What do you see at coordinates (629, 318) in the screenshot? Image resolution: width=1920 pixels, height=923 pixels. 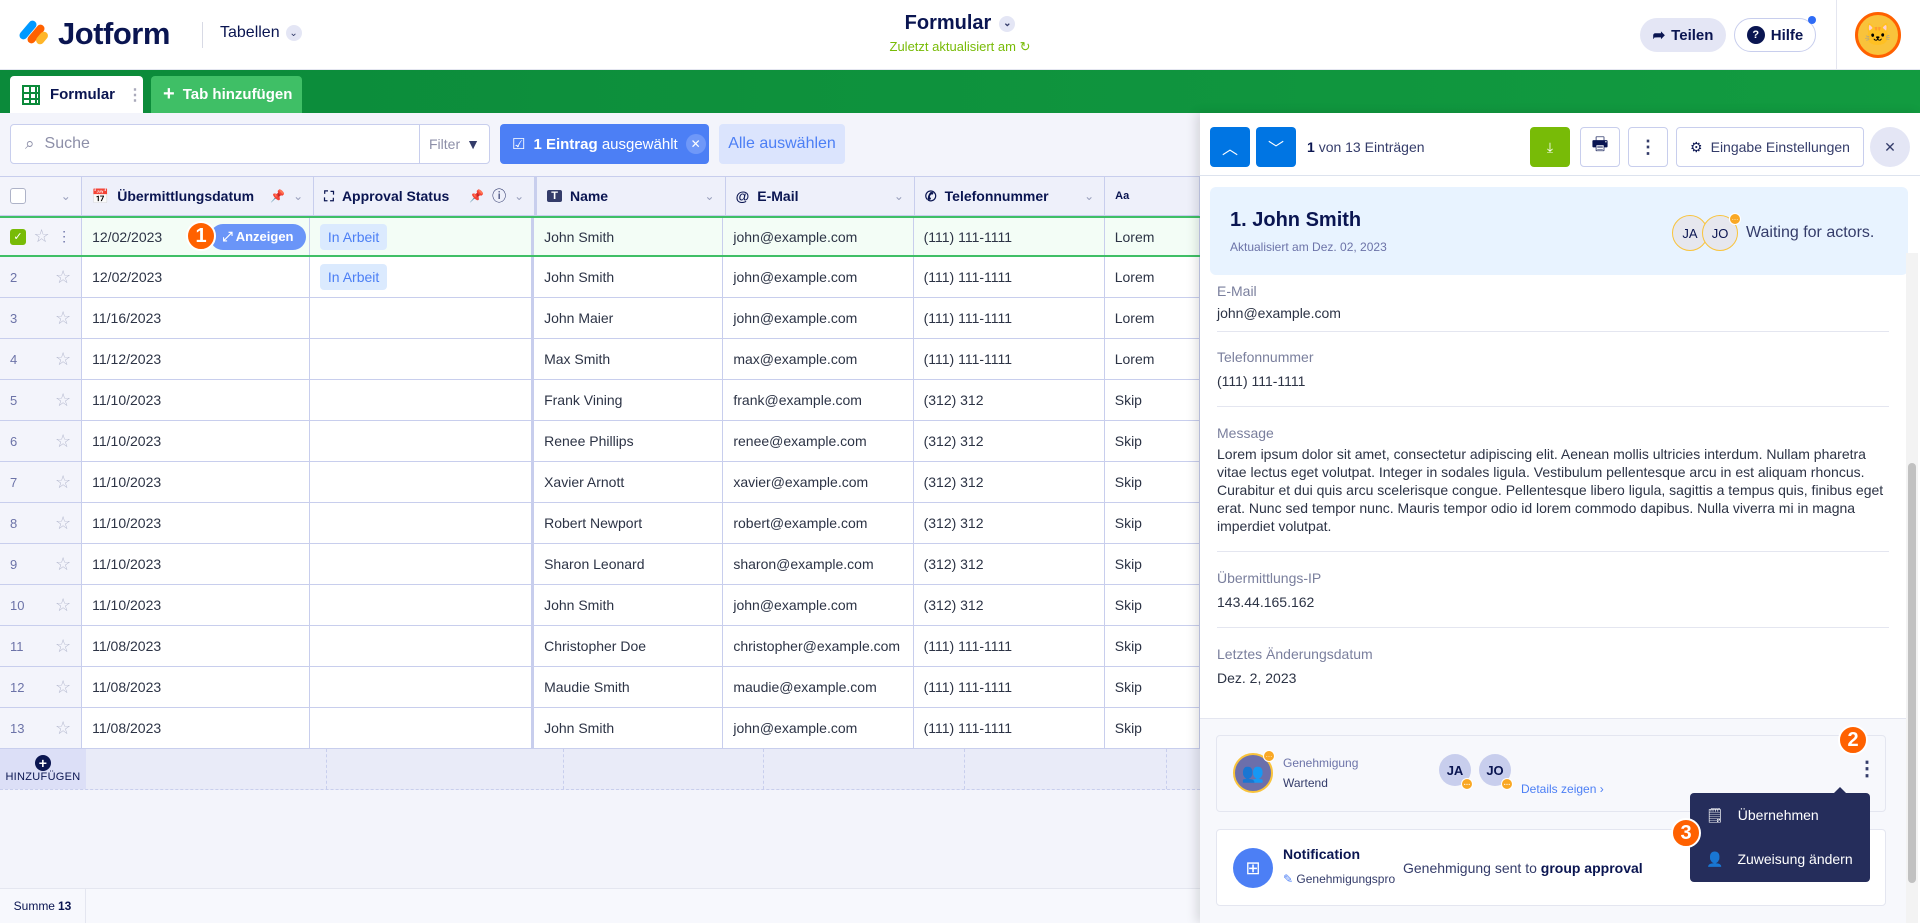 I see `cell-name: John Maier` at bounding box center [629, 318].